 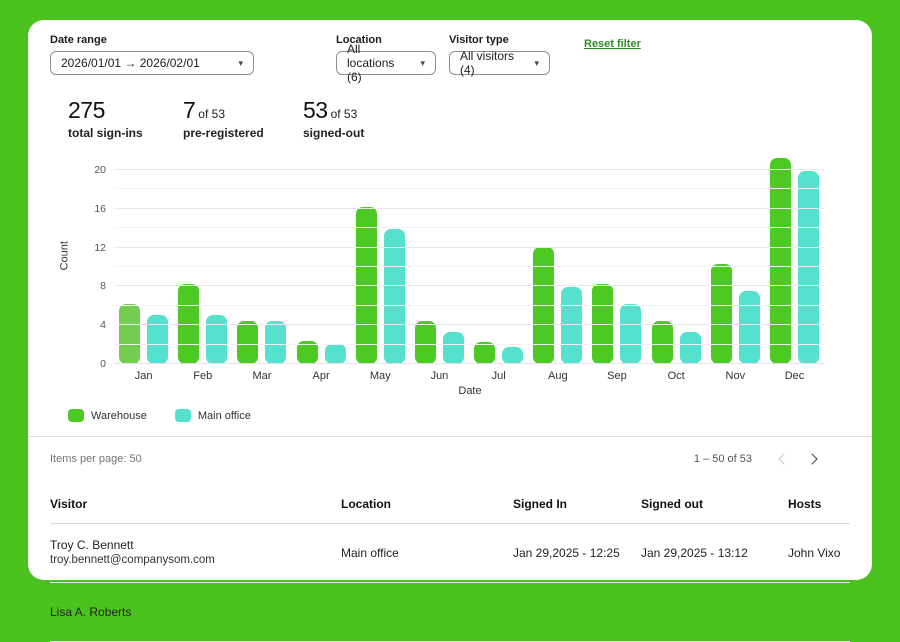 What do you see at coordinates (96, 459) in the screenshot?
I see `items-per-page: Items per page: 50` at bounding box center [96, 459].